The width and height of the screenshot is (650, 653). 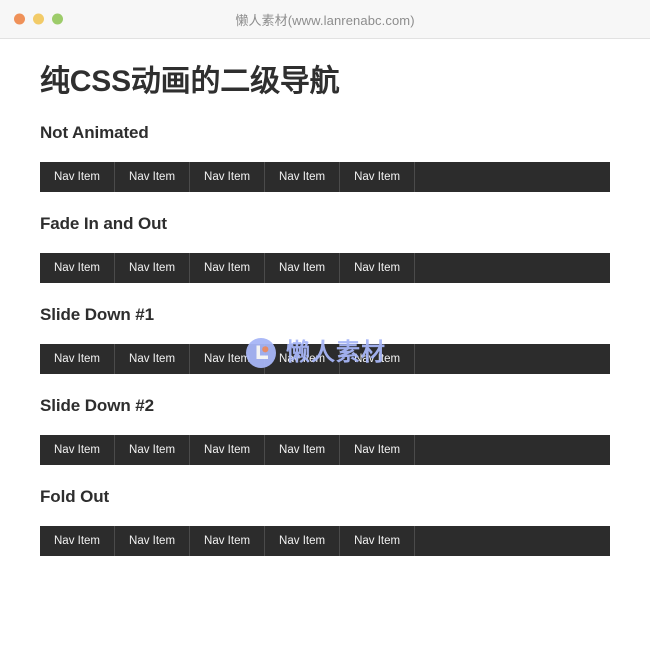 I want to click on browser-title-bar: 懒人素材(www.lanrenabc.com), so click(x=325, y=19).